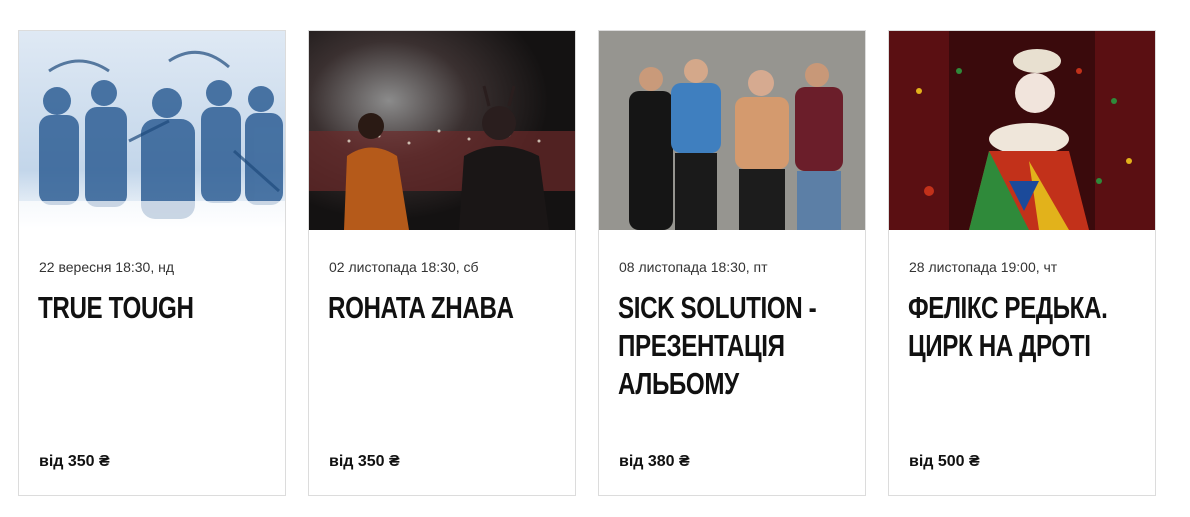 This screenshot has width=1190, height=517. What do you see at coordinates (155, 308) in the screenshot?
I see `event-title: TRUE TOUGH` at bounding box center [155, 308].